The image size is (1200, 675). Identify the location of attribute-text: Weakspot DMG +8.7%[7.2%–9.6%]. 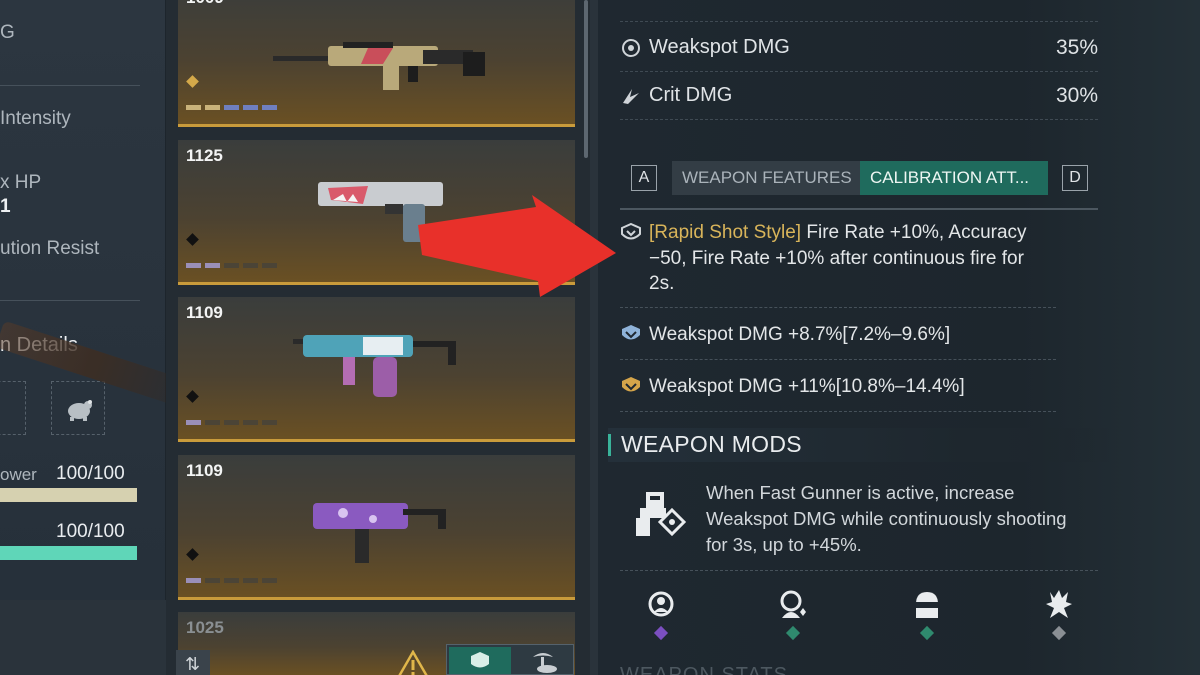
(800, 334).